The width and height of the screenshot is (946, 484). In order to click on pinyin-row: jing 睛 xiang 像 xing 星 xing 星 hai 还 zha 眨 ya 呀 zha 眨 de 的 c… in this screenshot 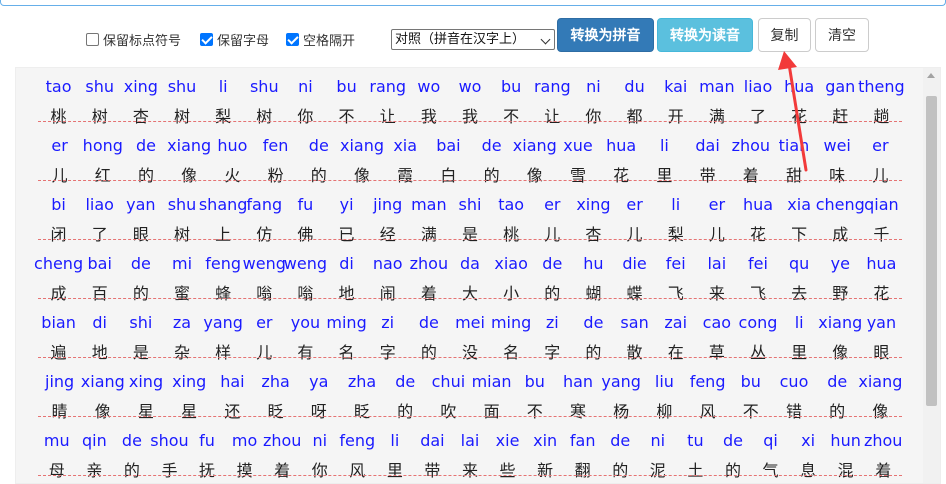, I will do `click(461, 393)`.